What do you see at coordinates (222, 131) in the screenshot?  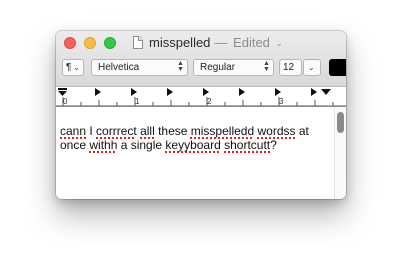 I see `misspelled-word: misspelledd` at bounding box center [222, 131].